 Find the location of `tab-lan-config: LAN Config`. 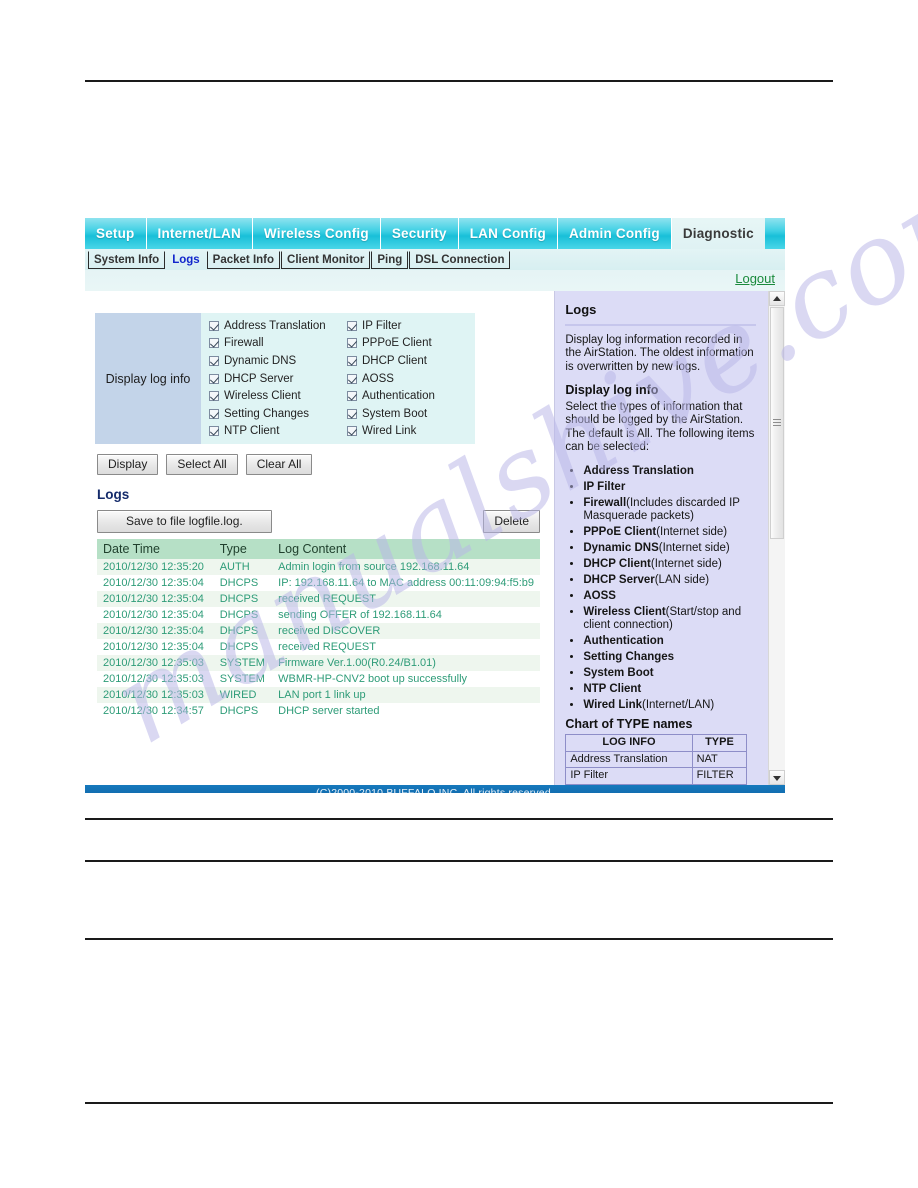

tab-lan-config: LAN Config is located at coordinates (508, 233).